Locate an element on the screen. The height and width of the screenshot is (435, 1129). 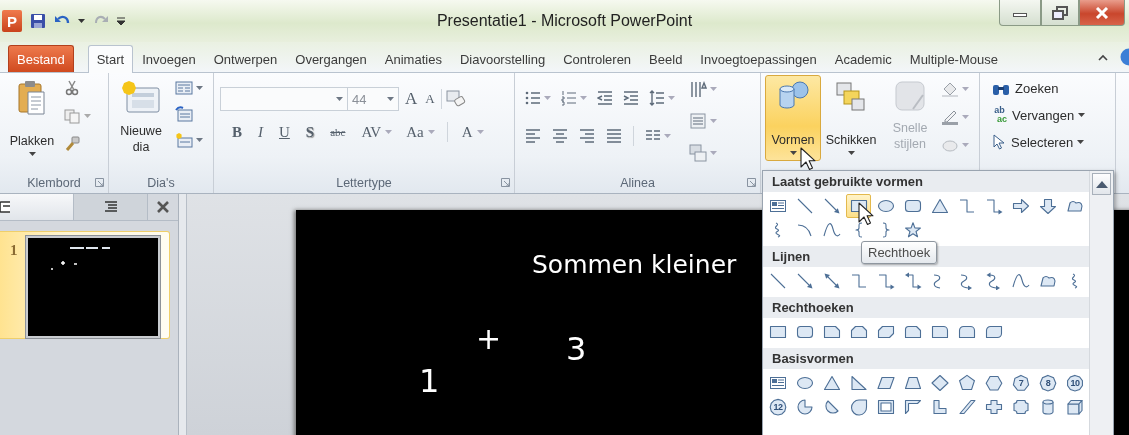
paste-button: Plakken is located at coordinates (32, 119).